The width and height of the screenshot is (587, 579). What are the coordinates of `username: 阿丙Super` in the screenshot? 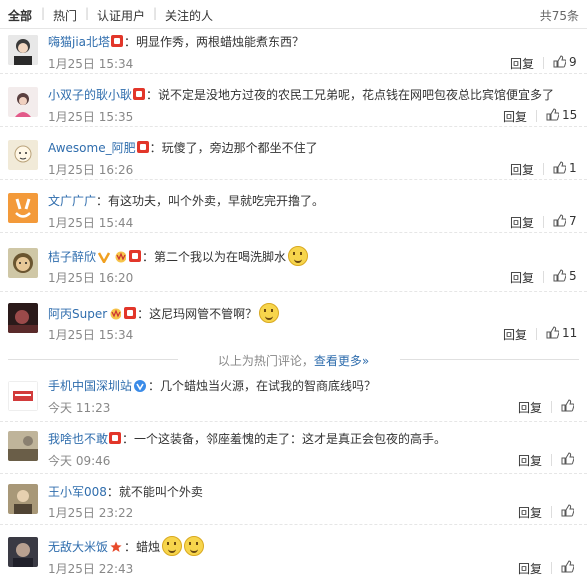 It's located at (77, 314).